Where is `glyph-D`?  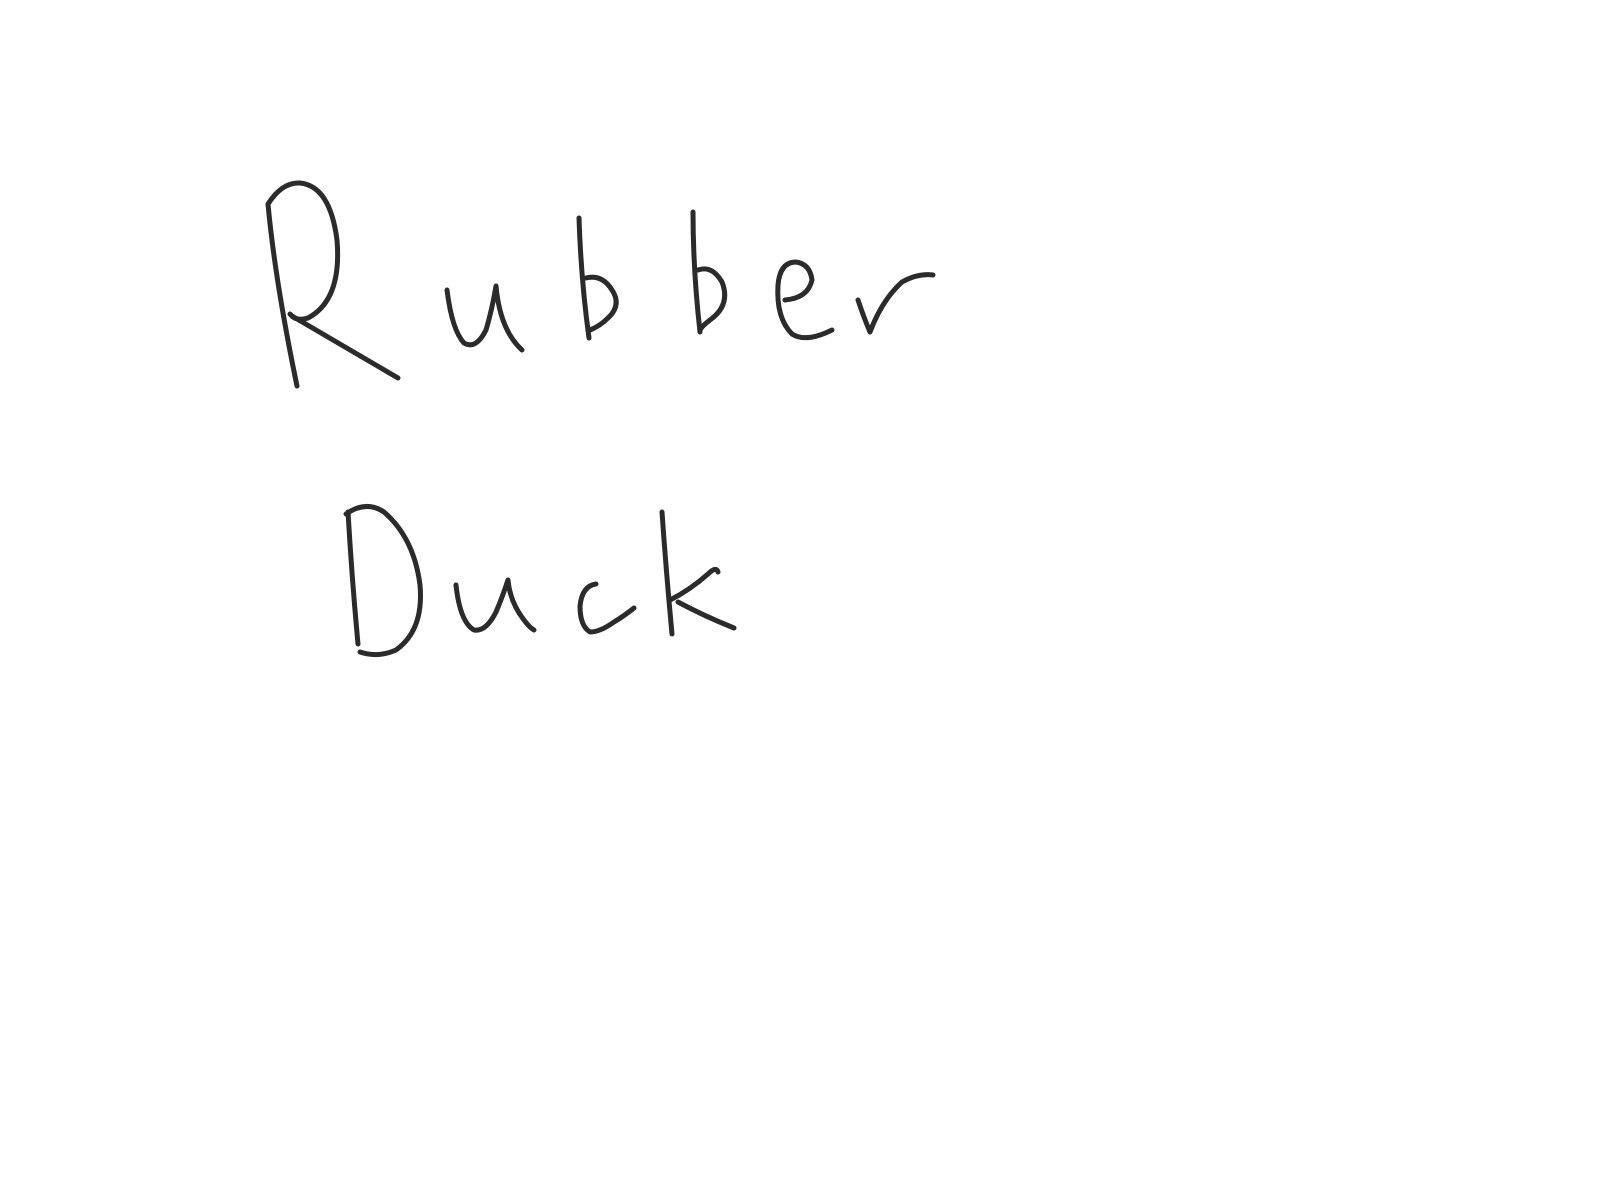
glyph-D is located at coordinates (383, 581).